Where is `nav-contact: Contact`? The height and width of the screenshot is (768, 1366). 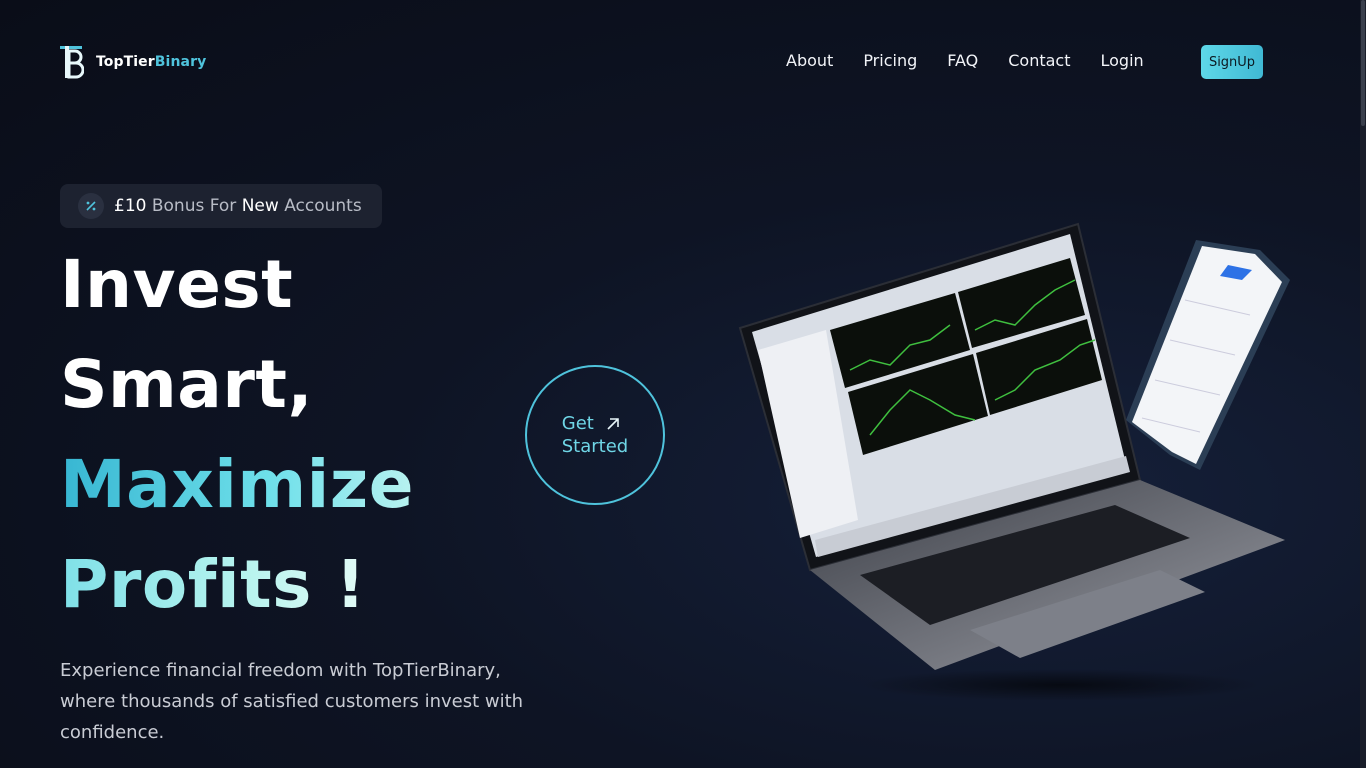 nav-contact: Contact is located at coordinates (1039, 61).